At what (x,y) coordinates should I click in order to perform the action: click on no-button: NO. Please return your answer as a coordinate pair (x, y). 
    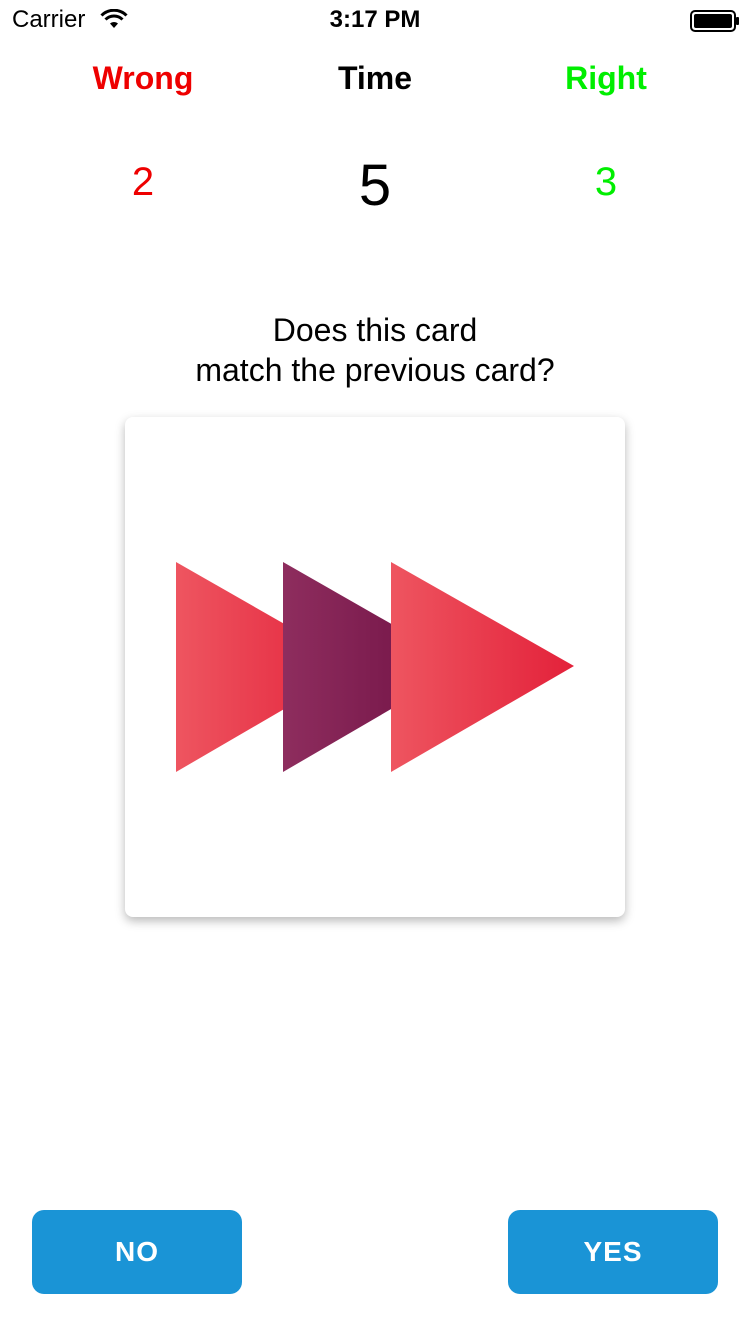
    Looking at the image, I should click on (137, 1252).